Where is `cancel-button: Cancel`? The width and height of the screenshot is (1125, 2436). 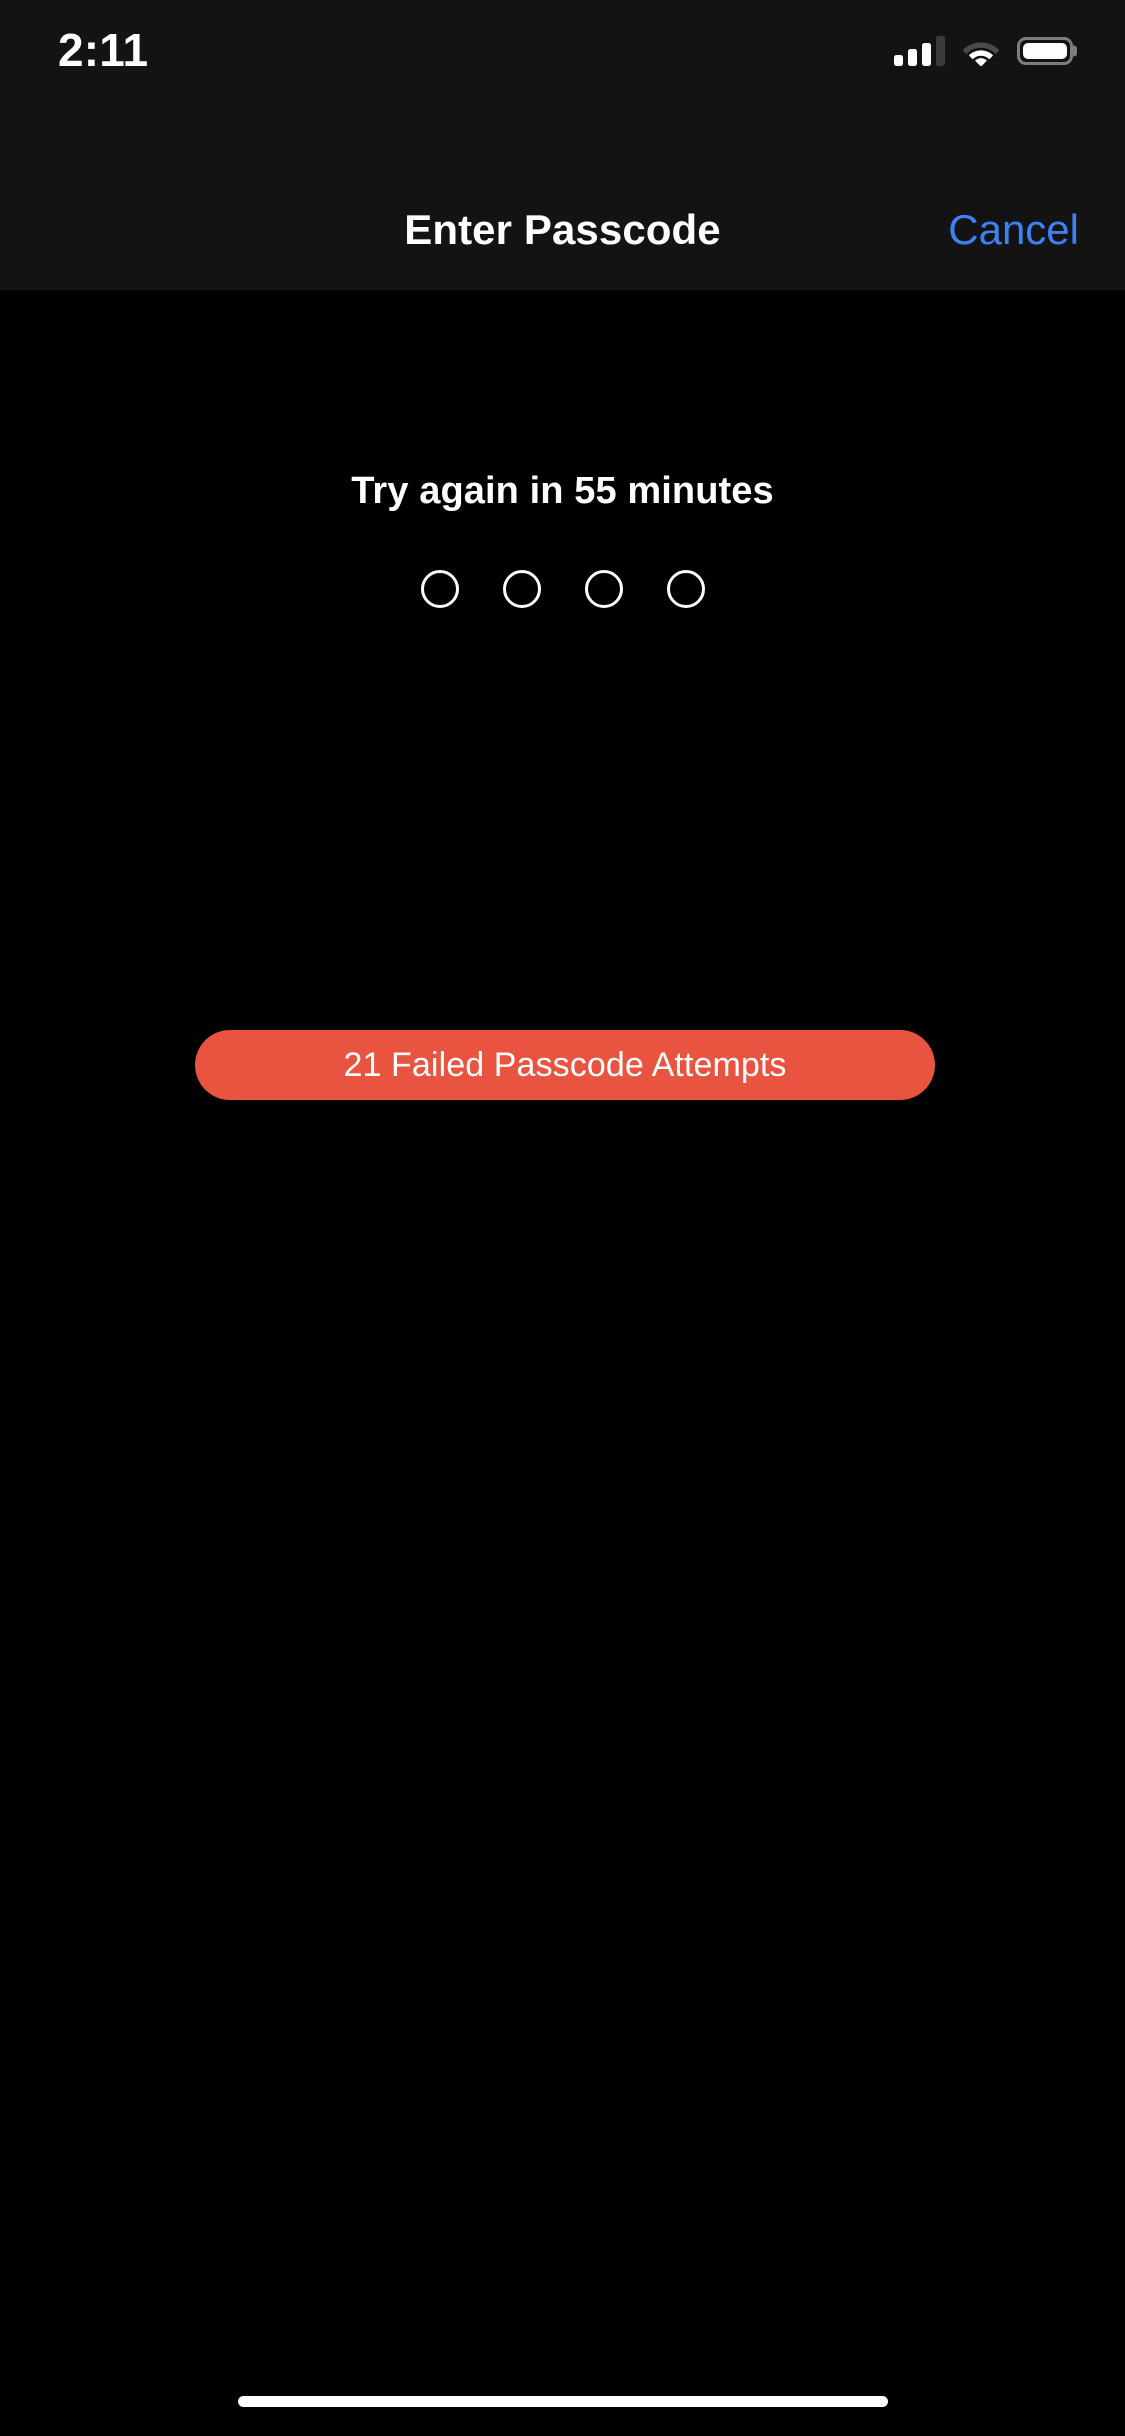 cancel-button: Cancel is located at coordinates (1013, 230).